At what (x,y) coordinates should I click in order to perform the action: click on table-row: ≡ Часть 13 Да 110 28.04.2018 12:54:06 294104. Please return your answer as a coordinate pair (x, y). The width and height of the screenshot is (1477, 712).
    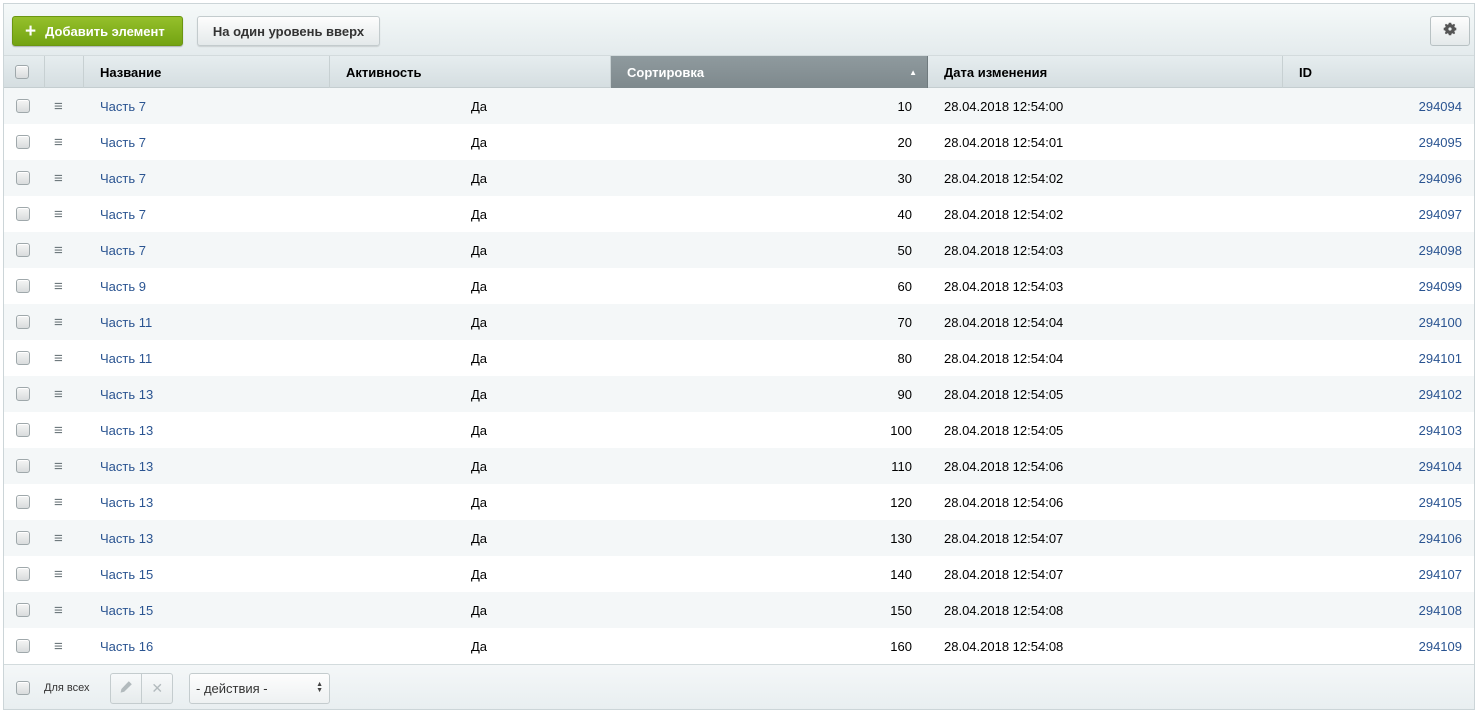
    Looking at the image, I should click on (739, 466).